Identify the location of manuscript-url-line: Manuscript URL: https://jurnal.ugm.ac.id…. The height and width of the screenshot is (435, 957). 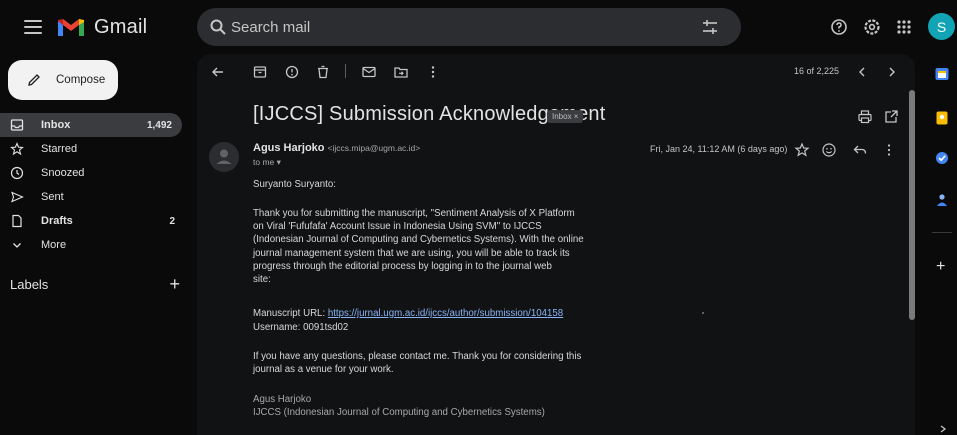
(463, 313).